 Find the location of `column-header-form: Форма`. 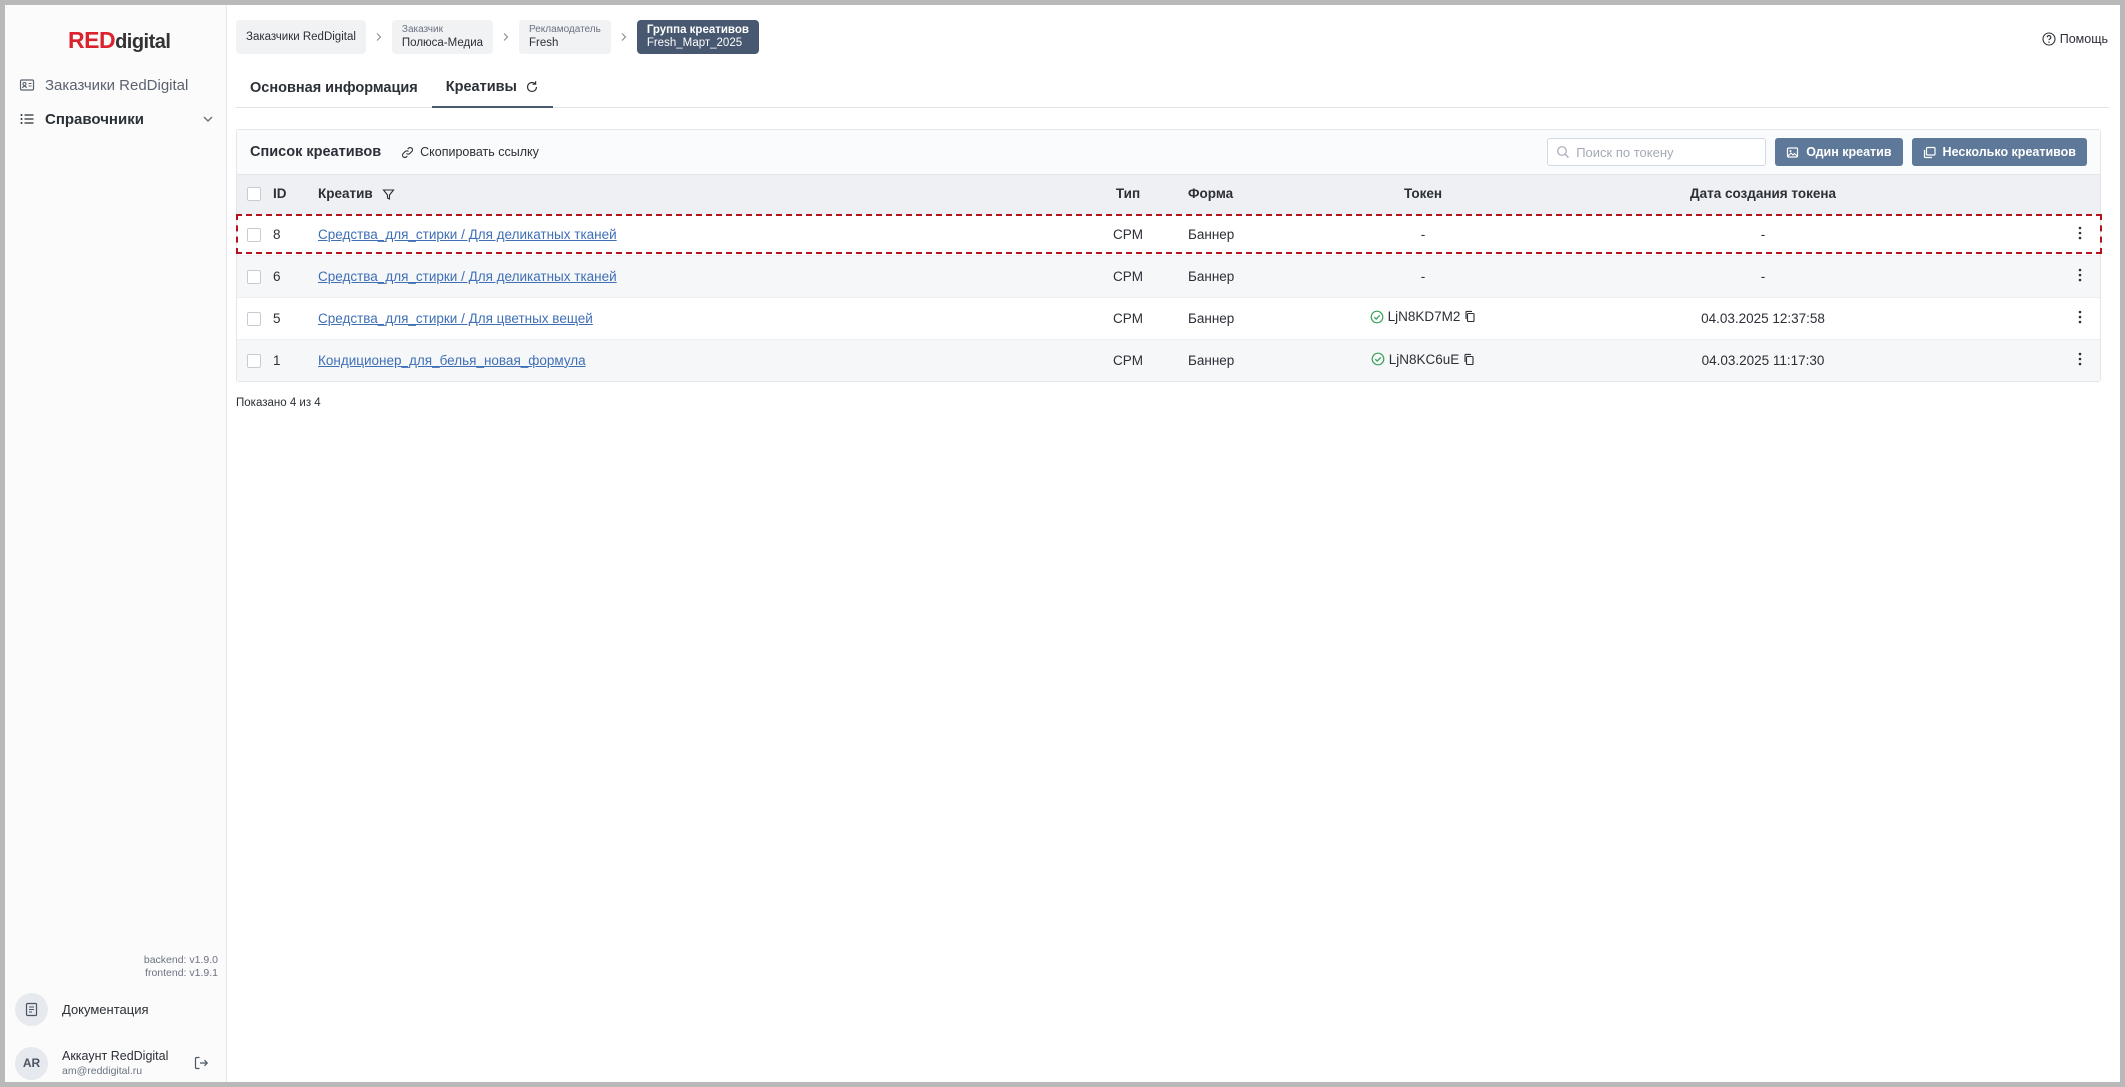

column-header-form: Форма is located at coordinates (1238, 194).